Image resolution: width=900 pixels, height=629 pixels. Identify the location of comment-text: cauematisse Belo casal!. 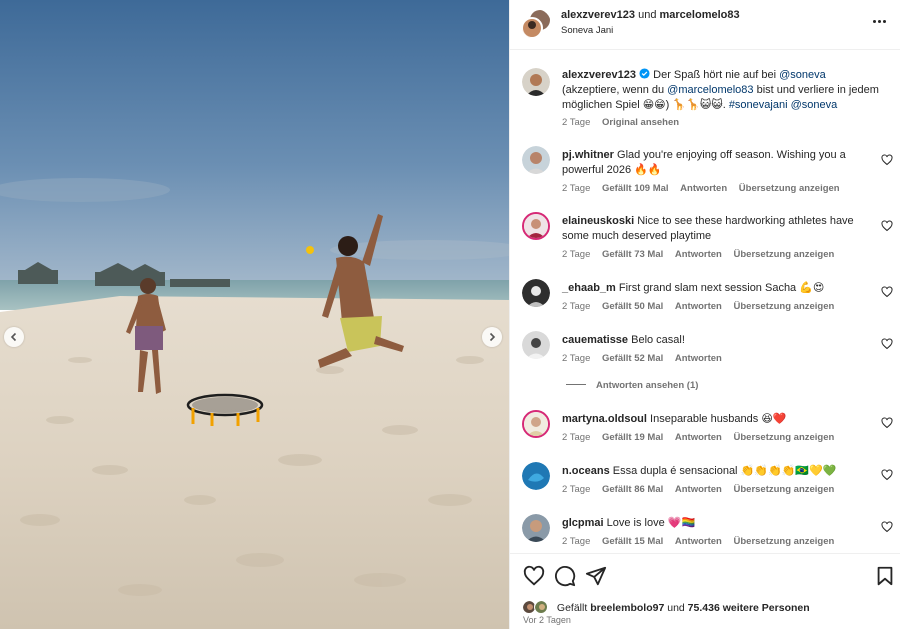
(712, 340).